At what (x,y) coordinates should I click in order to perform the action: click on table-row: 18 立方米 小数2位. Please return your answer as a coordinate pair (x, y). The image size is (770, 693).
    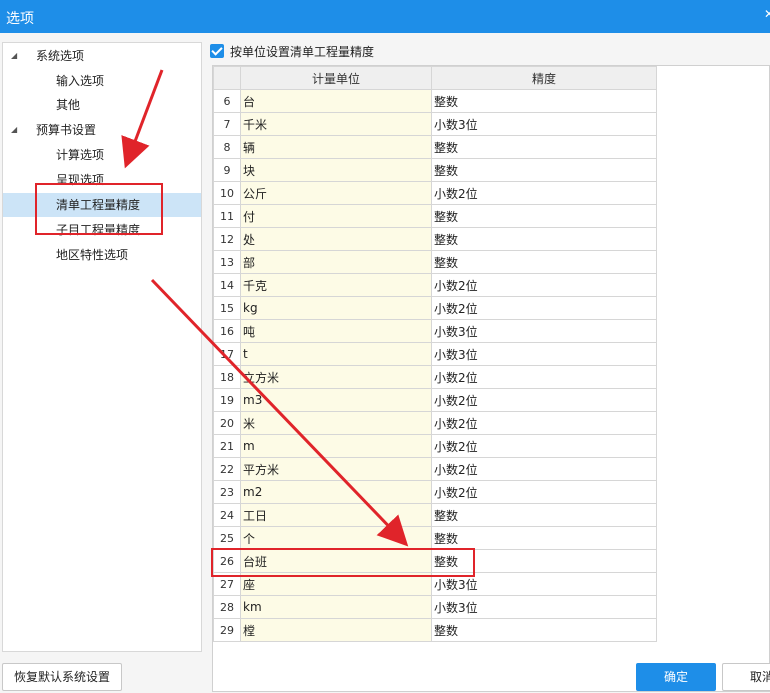
    Looking at the image, I should click on (435, 377).